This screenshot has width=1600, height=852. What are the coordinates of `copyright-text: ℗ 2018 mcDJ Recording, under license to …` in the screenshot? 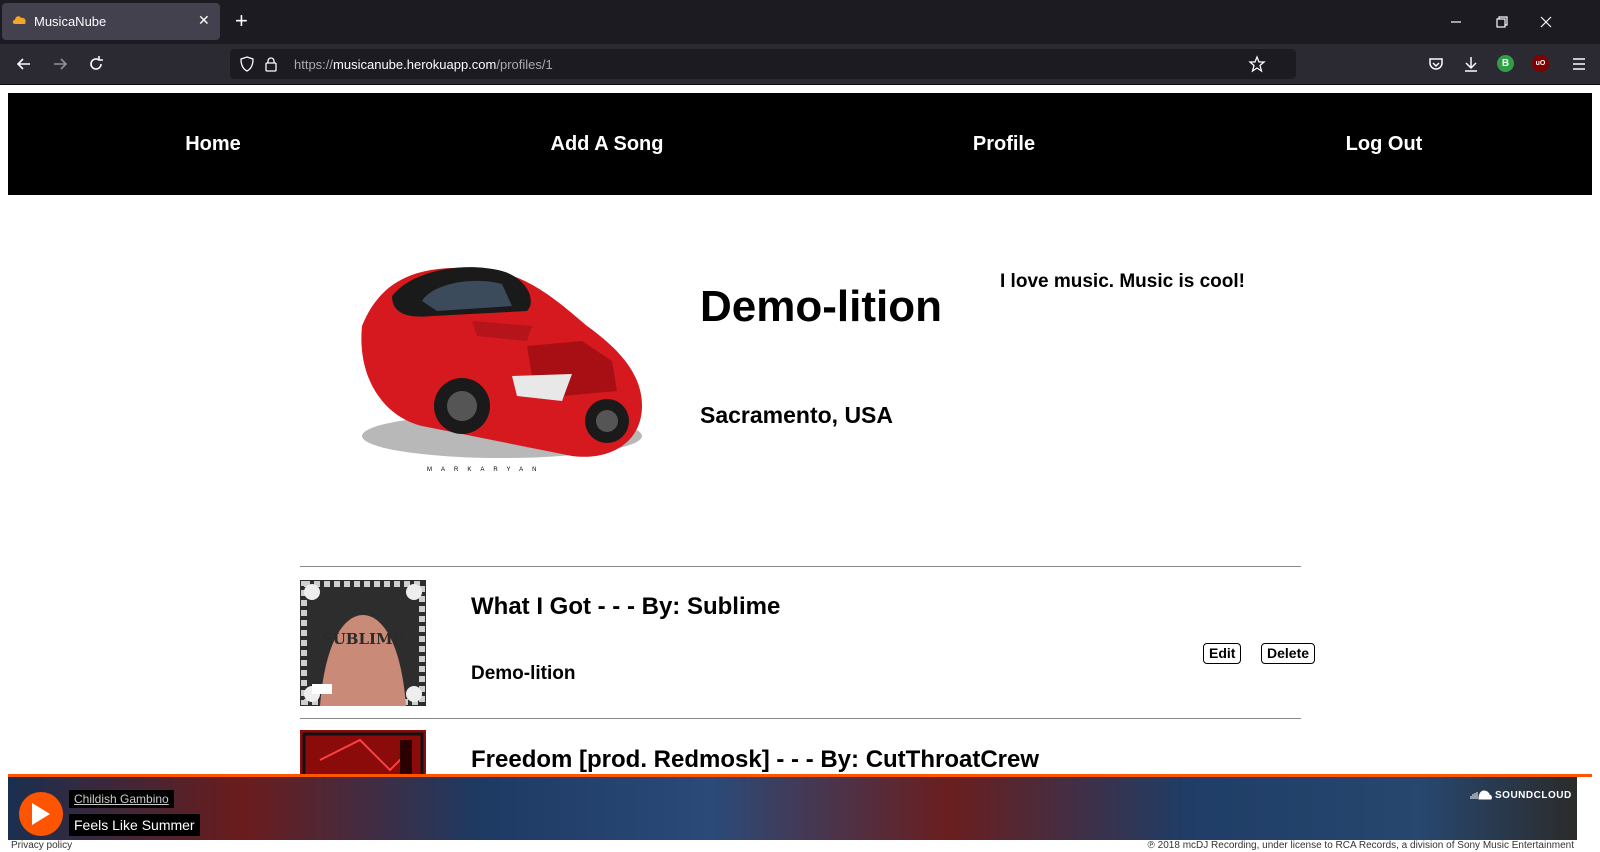 It's located at (1360, 845).